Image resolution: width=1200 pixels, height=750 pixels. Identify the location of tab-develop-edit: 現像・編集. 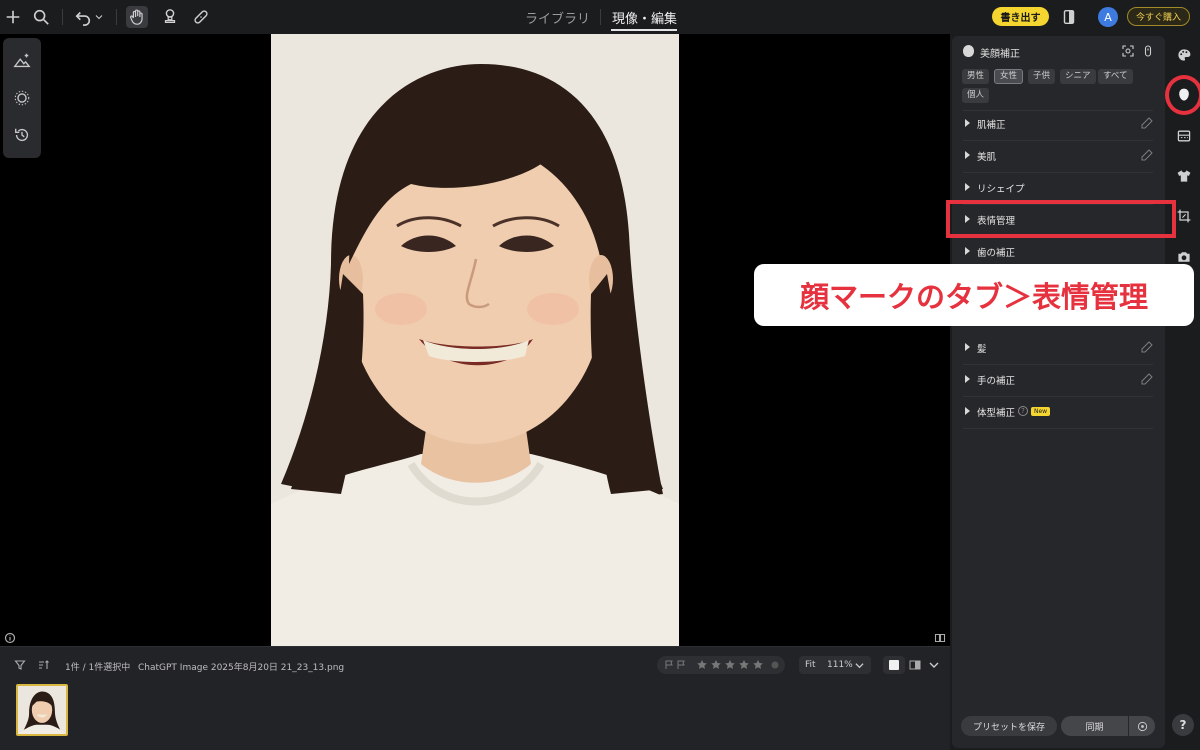
(644, 17).